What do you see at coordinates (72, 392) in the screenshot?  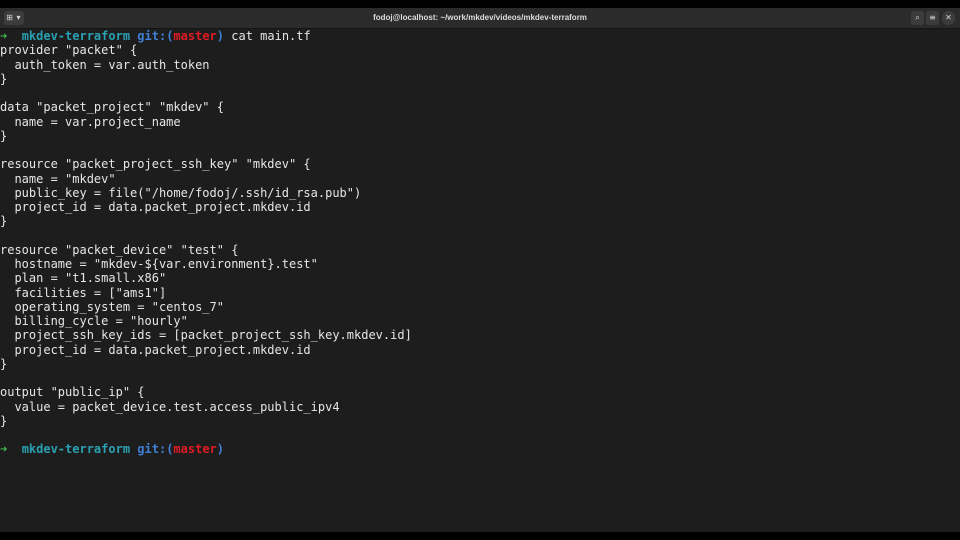 I see `output-line: output "public_ip" {` at bounding box center [72, 392].